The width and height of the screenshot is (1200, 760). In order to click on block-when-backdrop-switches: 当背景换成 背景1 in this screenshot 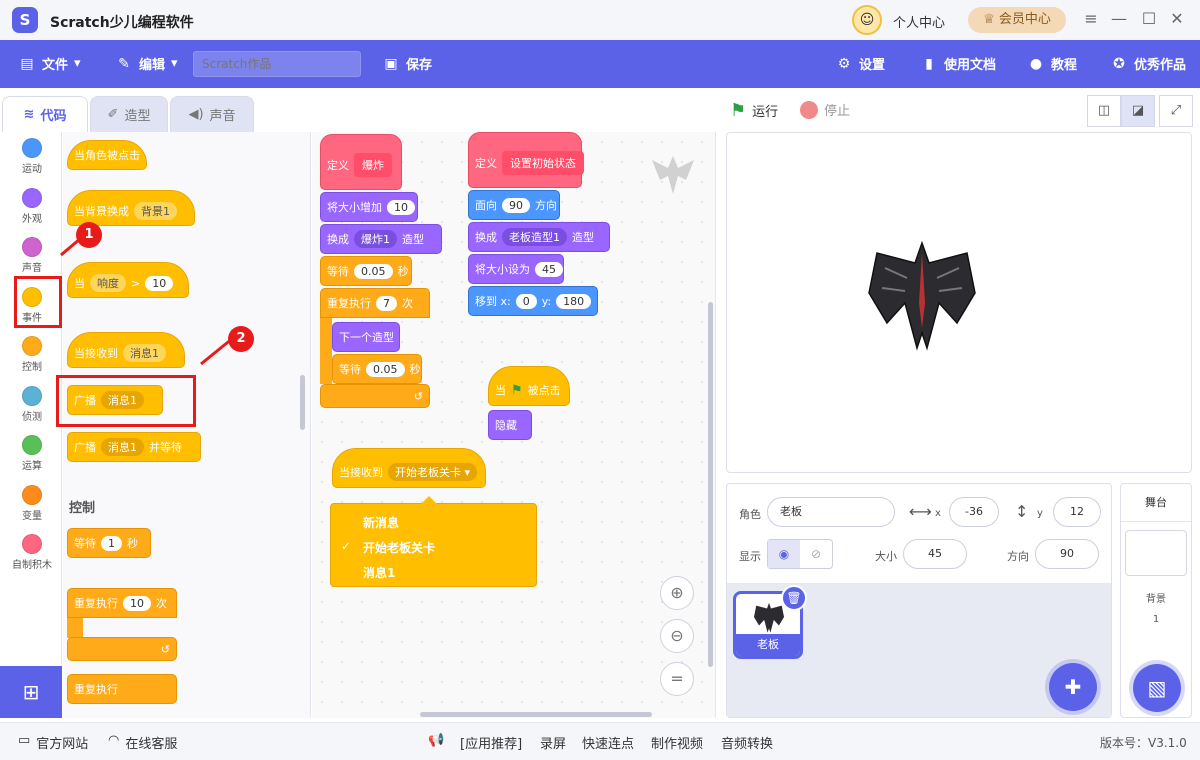, I will do `click(131, 208)`.